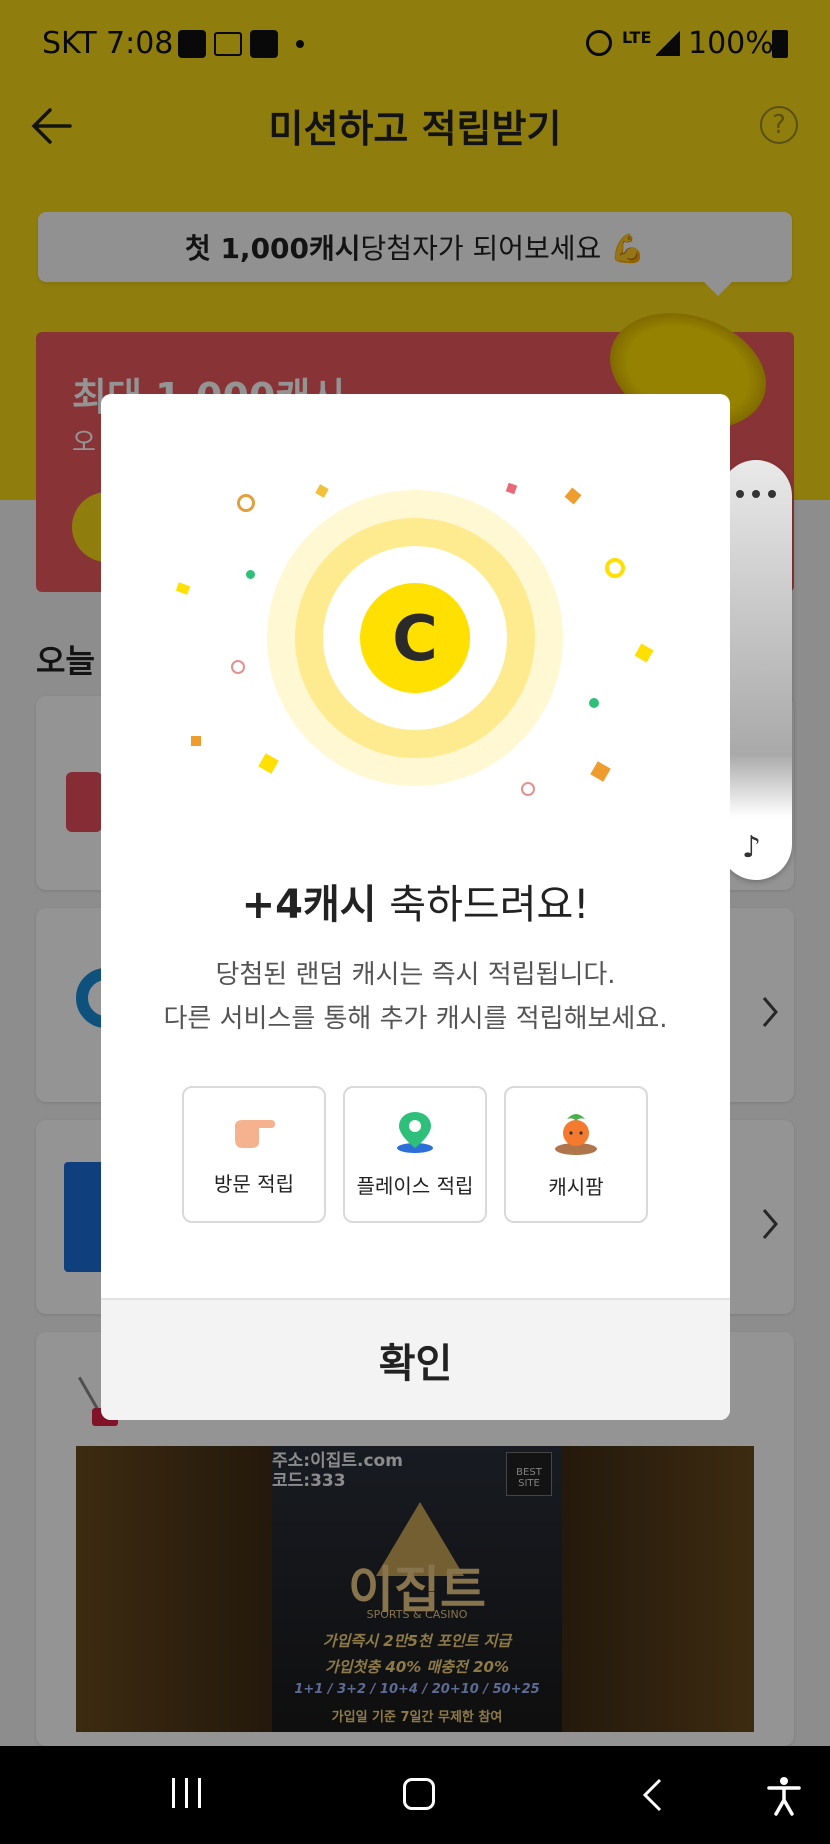  Describe the element at coordinates (187, 1793) in the screenshot. I see `recent-apps-icon` at that location.